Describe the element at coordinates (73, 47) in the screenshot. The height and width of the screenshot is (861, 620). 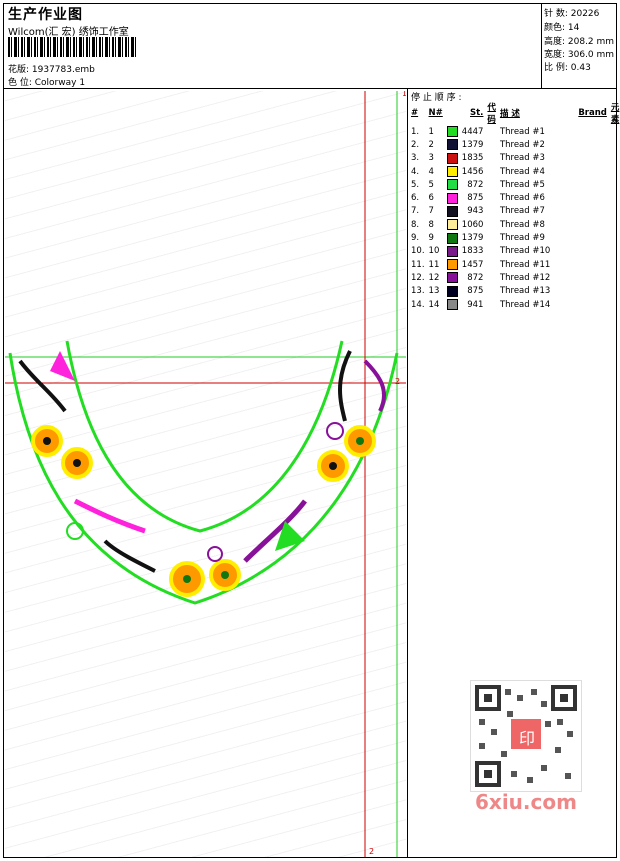
I see `barcode` at that location.